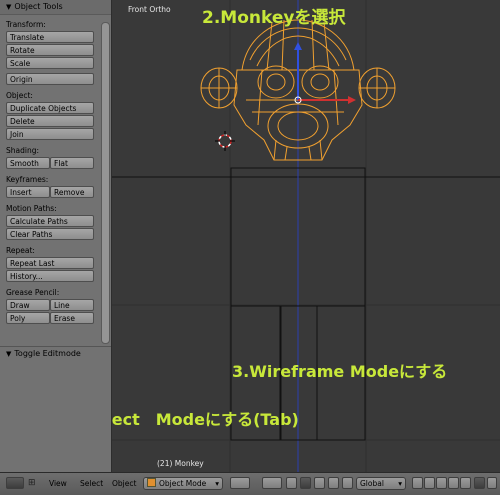 The height and width of the screenshot is (495, 500). What do you see at coordinates (340, 371) in the screenshot?
I see `annotation-wireframe-mode: 3.Wireframe Modeにする` at bounding box center [340, 371].